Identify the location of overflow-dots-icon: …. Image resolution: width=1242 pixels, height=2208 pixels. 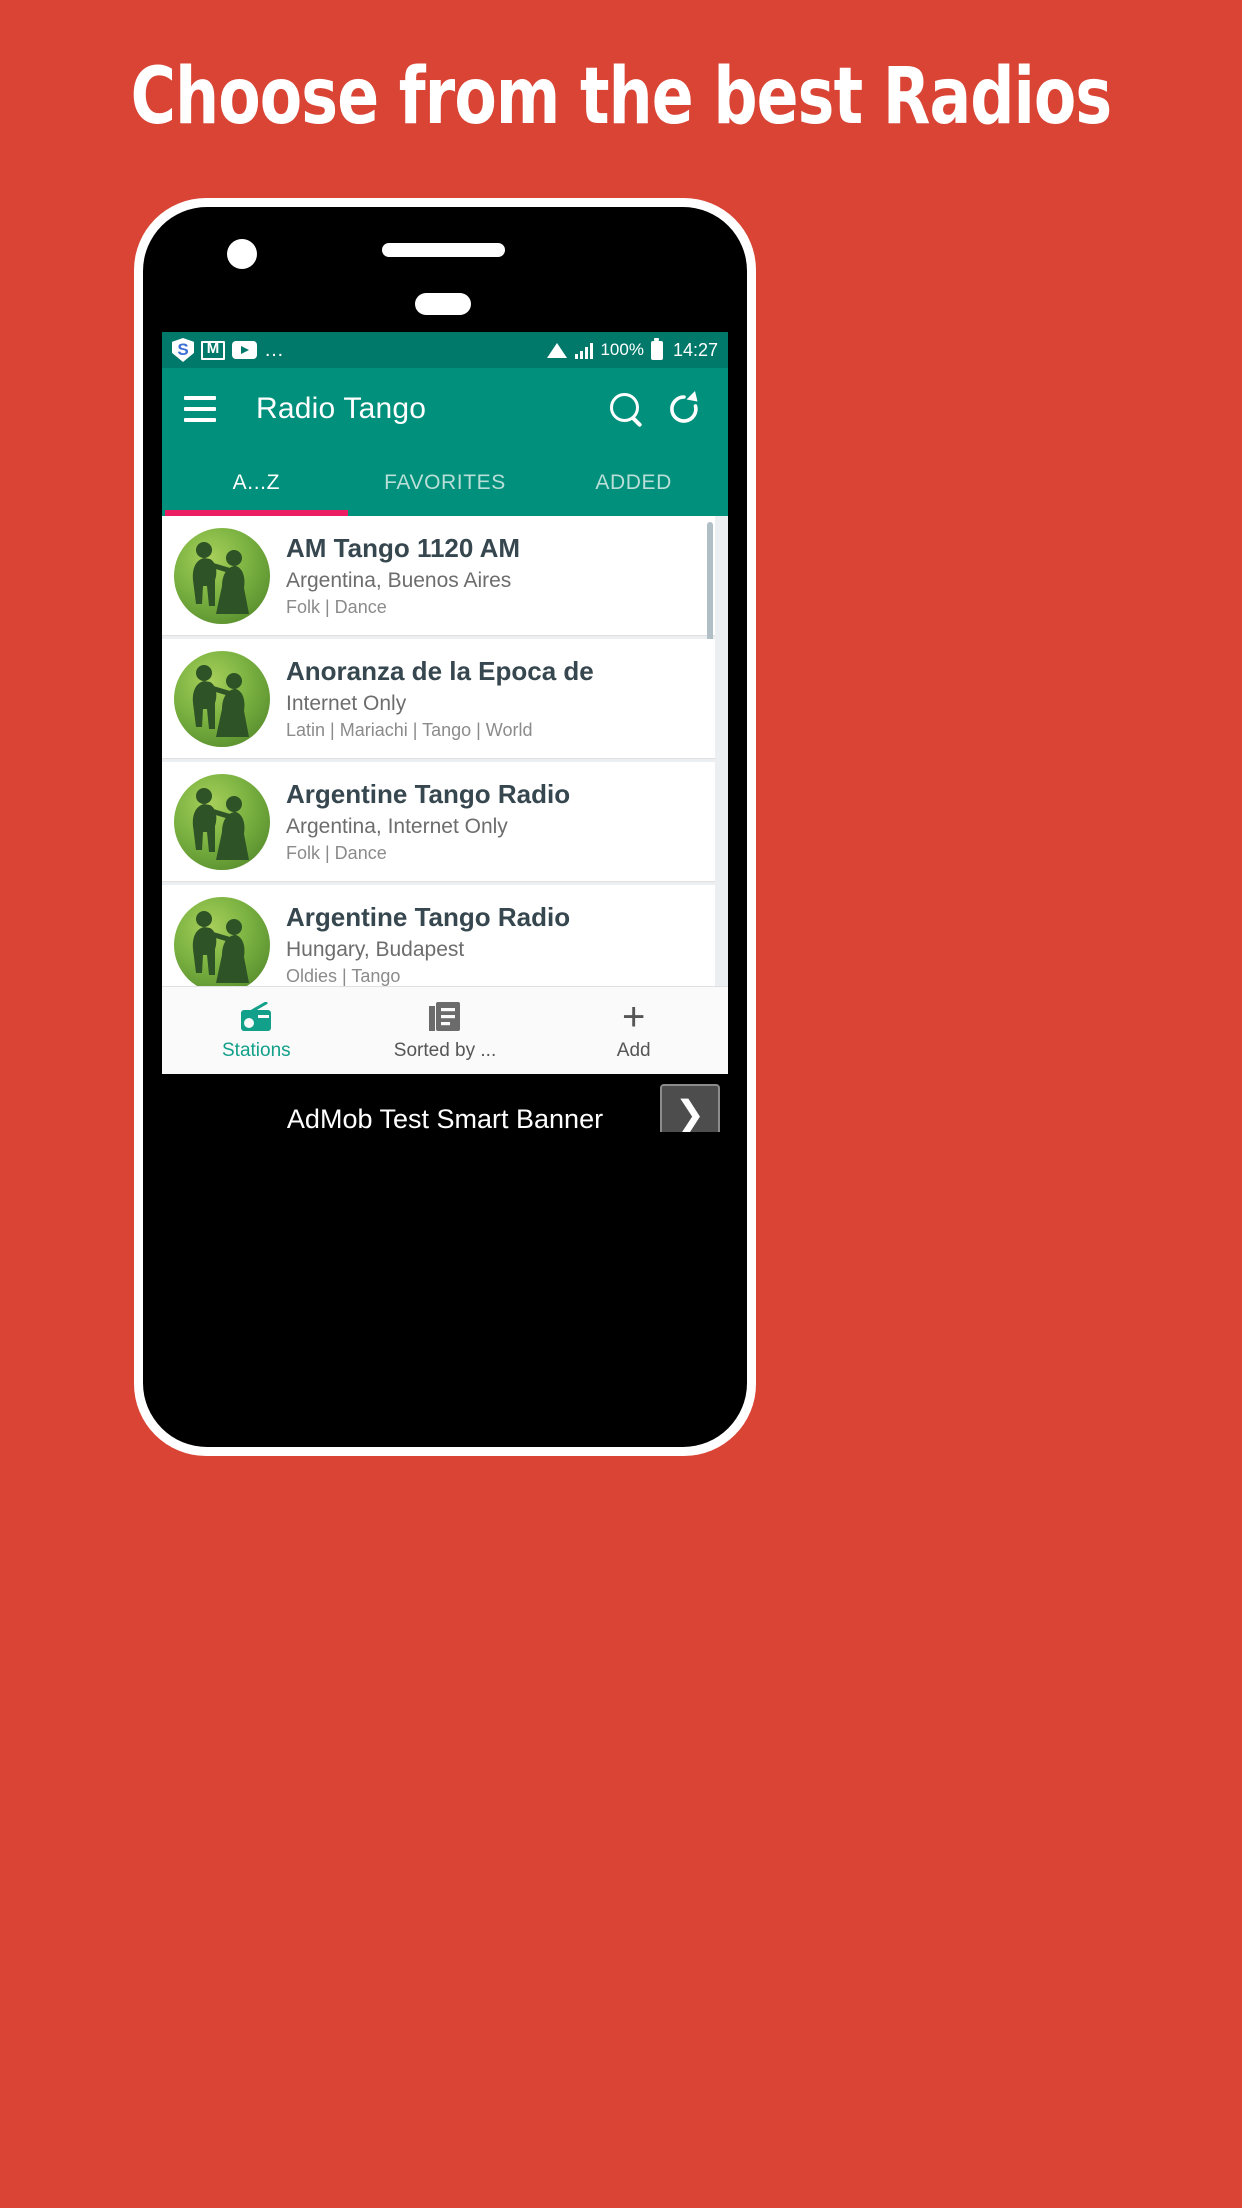
(274, 350).